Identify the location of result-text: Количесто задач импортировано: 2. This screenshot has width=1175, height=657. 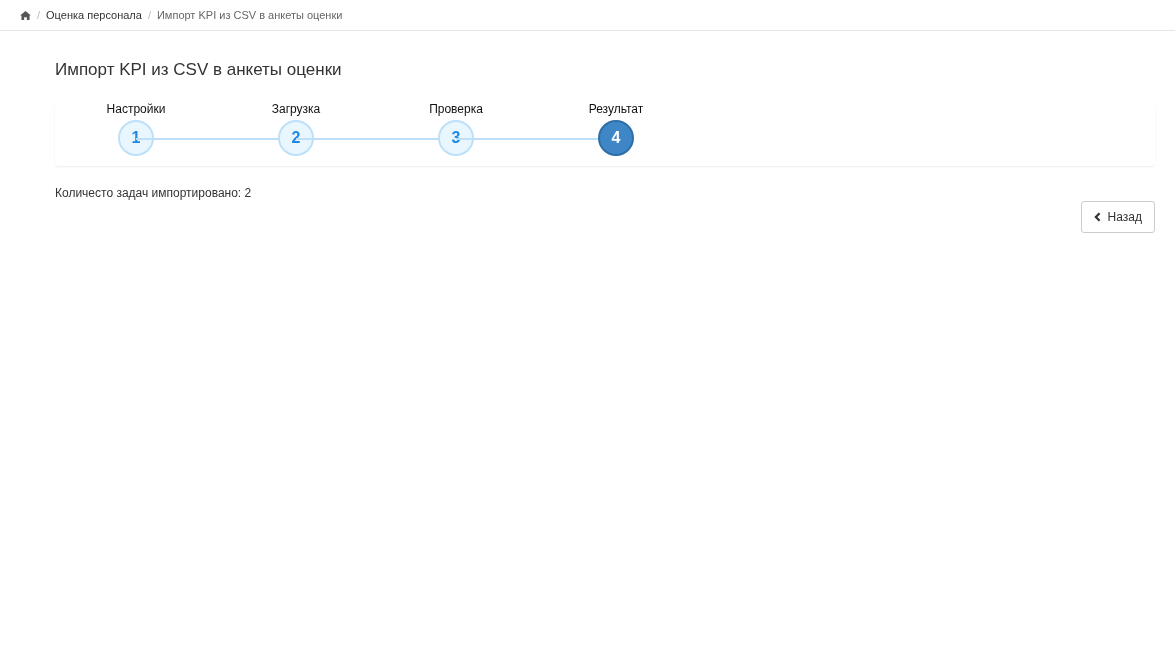
(154, 193).